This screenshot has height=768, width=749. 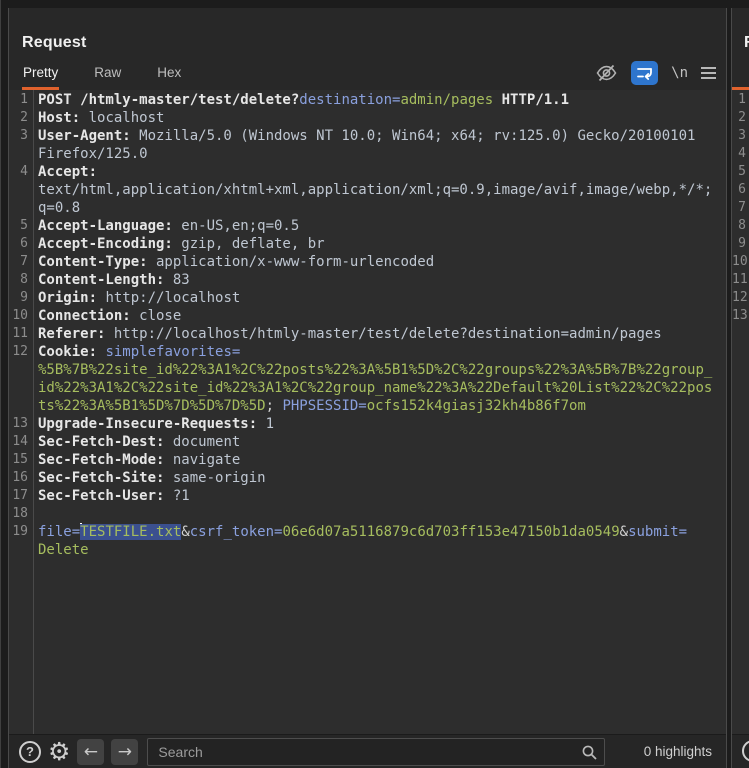 What do you see at coordinates (59, 532) in the screenshot?
I see `text-segment: file=` at bounding box center [59, 532].